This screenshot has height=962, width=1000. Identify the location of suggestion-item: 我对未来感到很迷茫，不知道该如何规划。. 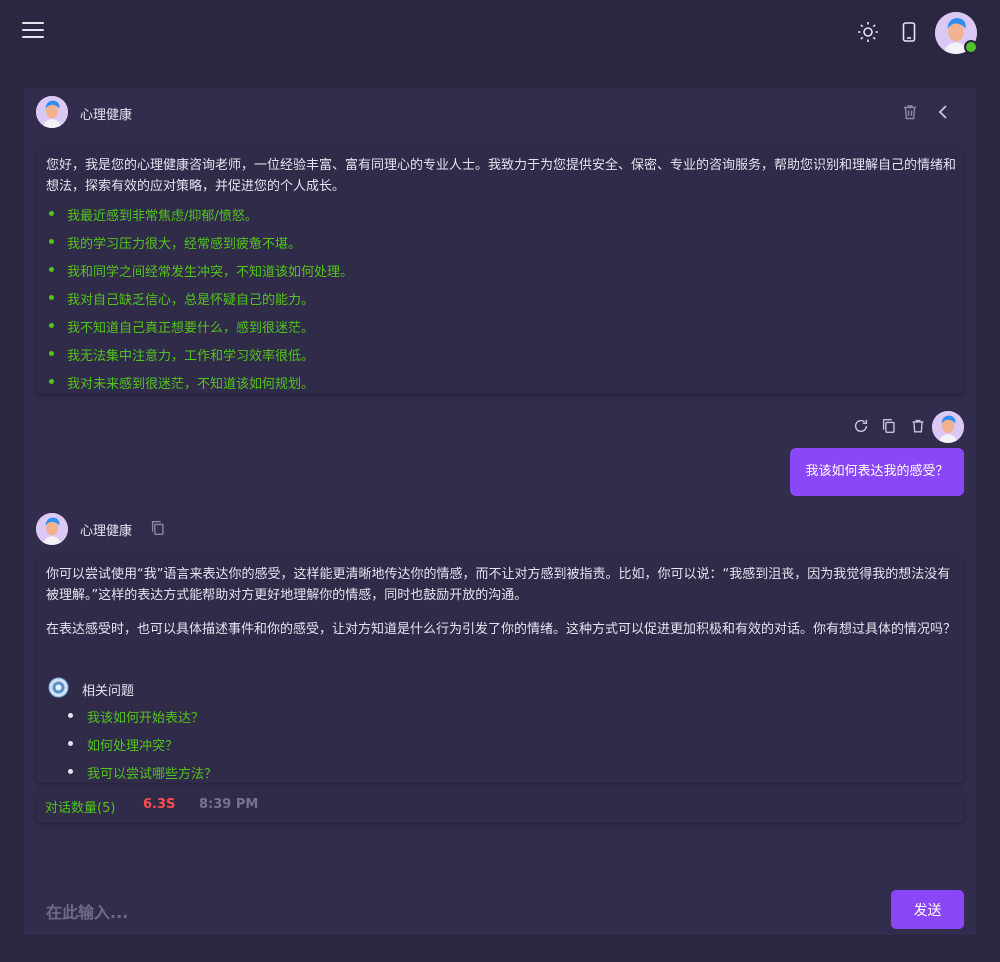
(181, 382).